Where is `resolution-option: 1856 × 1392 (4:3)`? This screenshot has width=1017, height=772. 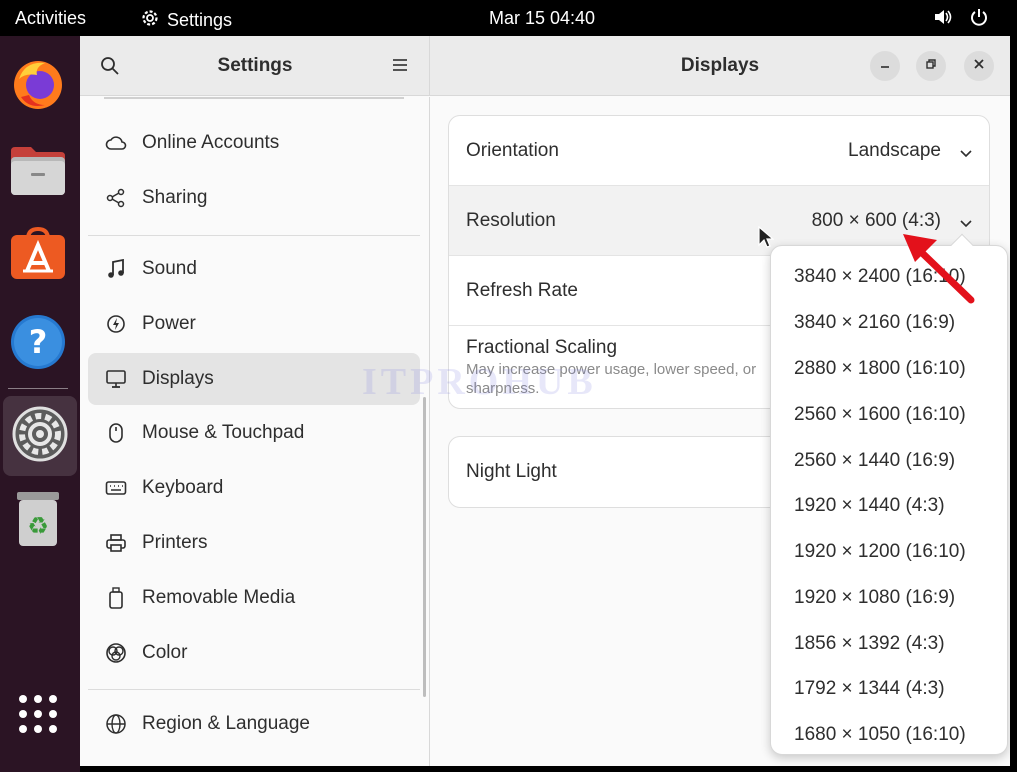
resolution-option: 1856 × 1392 (4:3) is located at coordinates (889, 644).